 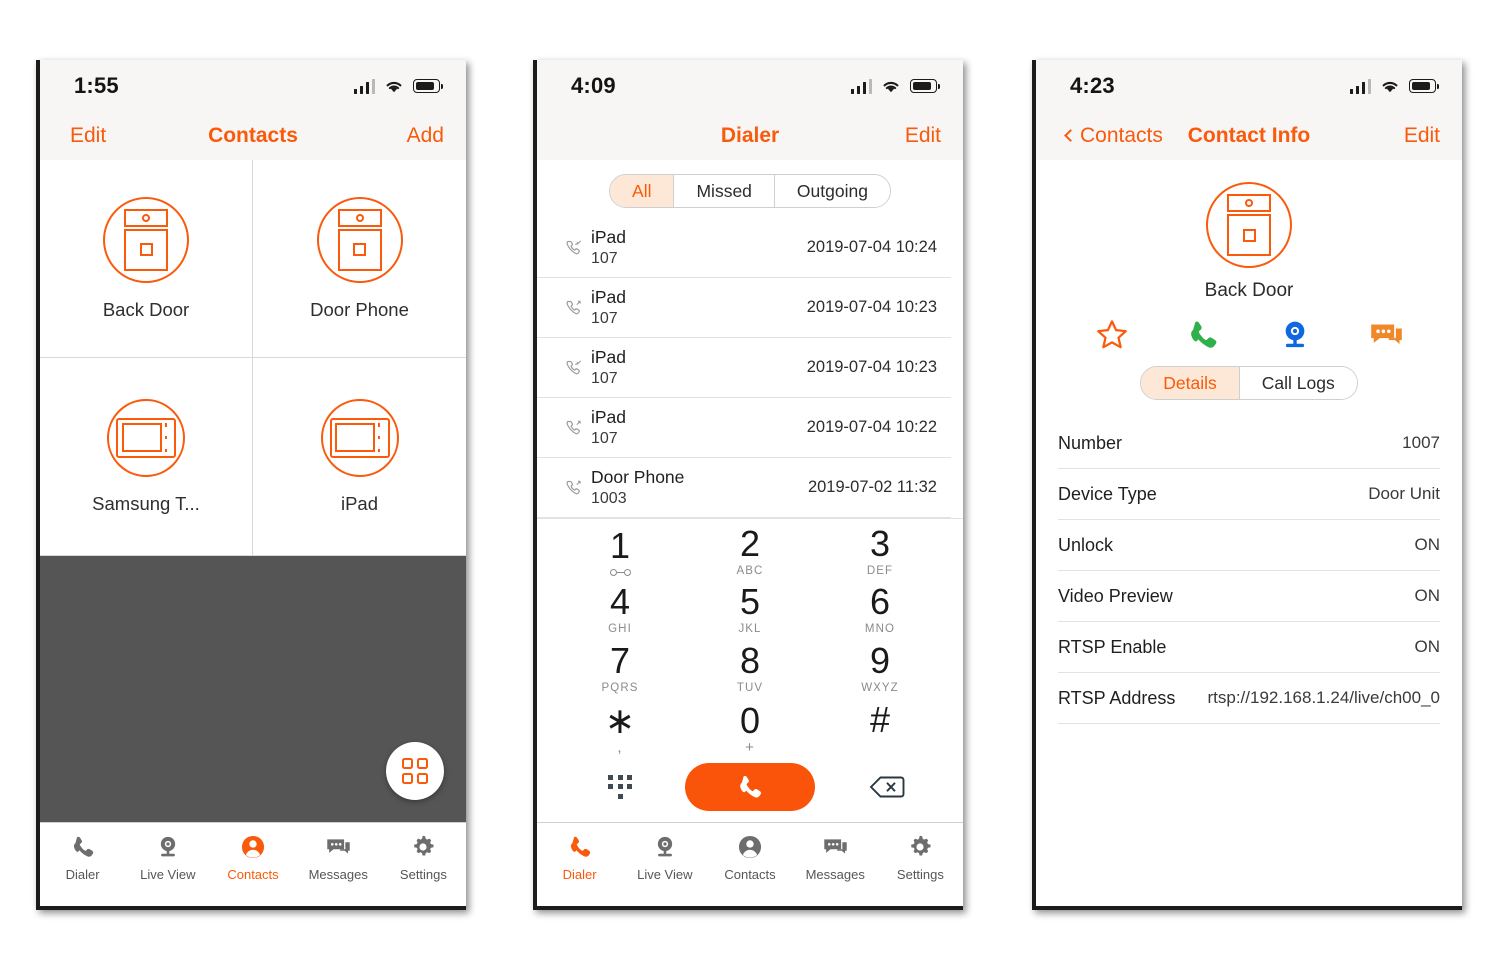 What do you see at coordinates (620, 552) in the screenshot?
I see `key-1: 1` at bounding box center [620, 552].